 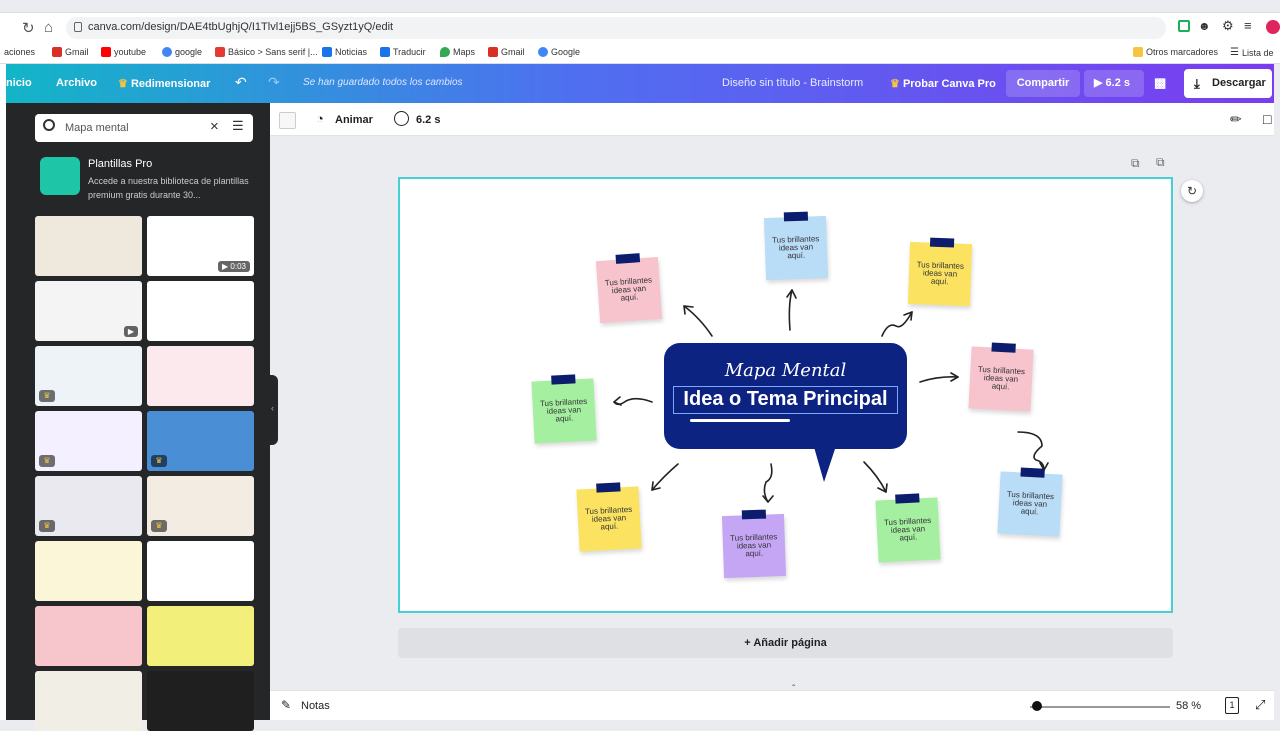 What do you see at coordinates (790, 310) in the screenshot?
I see `arrow-top` at bounding box center [790, 310].